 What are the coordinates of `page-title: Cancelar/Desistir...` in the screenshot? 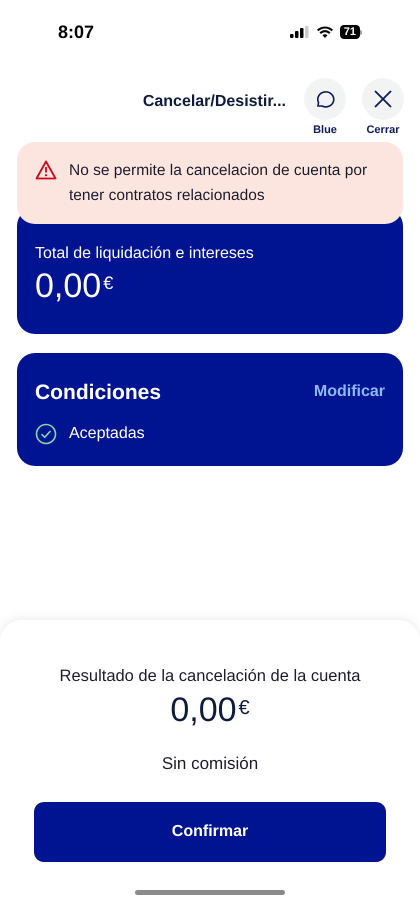 It's located at (214, 102).